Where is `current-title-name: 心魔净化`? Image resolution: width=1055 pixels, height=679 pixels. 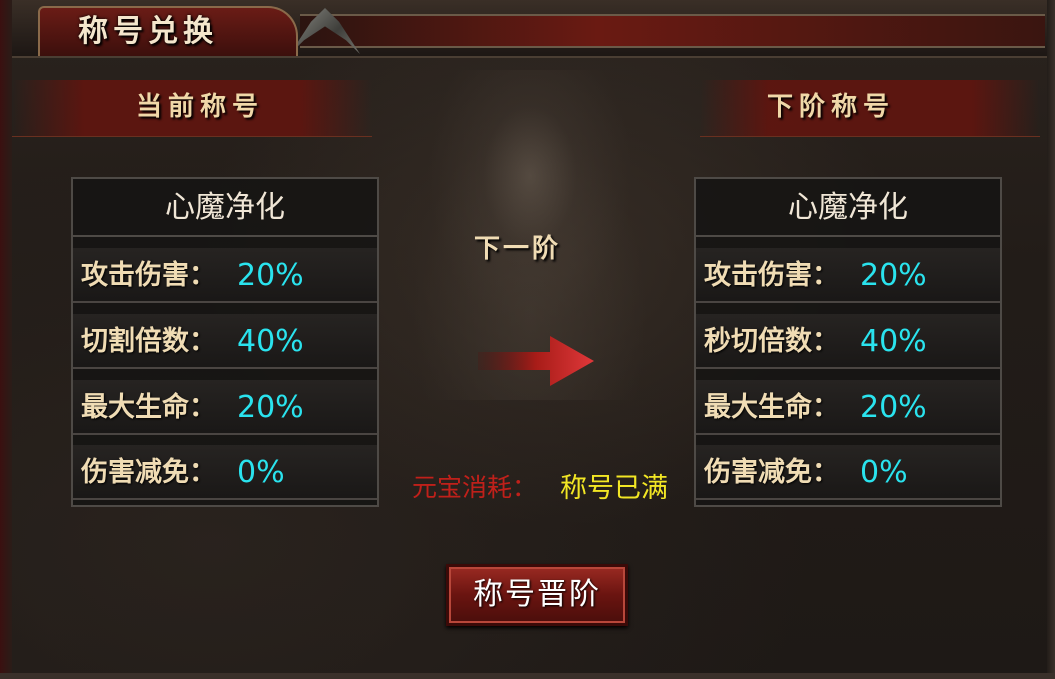 current-title-name: 心魔净化 is located at coordinates (225, 208).